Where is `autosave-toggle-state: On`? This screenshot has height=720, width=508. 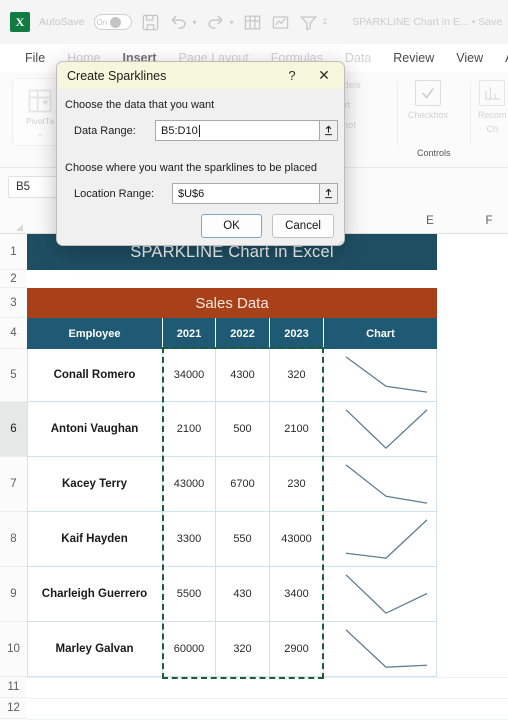
autosave-toggle-state: On is located at coordinates (102, 22).